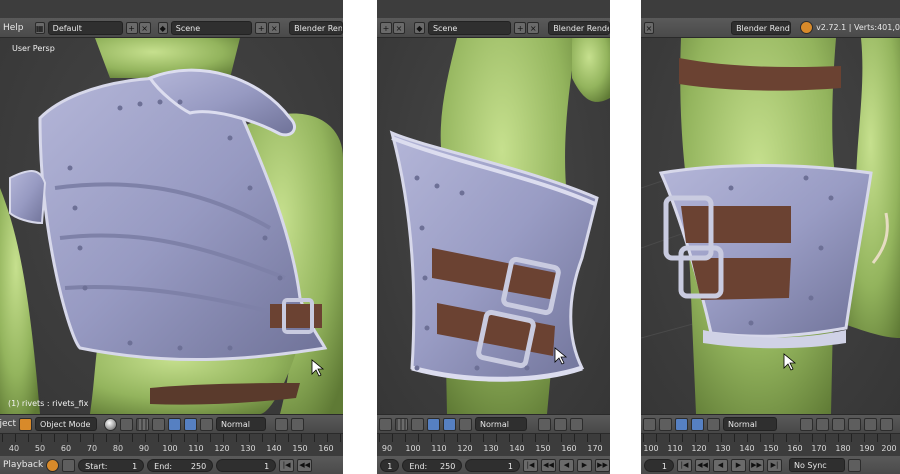  What do you see at coordinates (870, 424) in the screenshot?
I see `render-preview-icon` at bounding box center [870, 424].